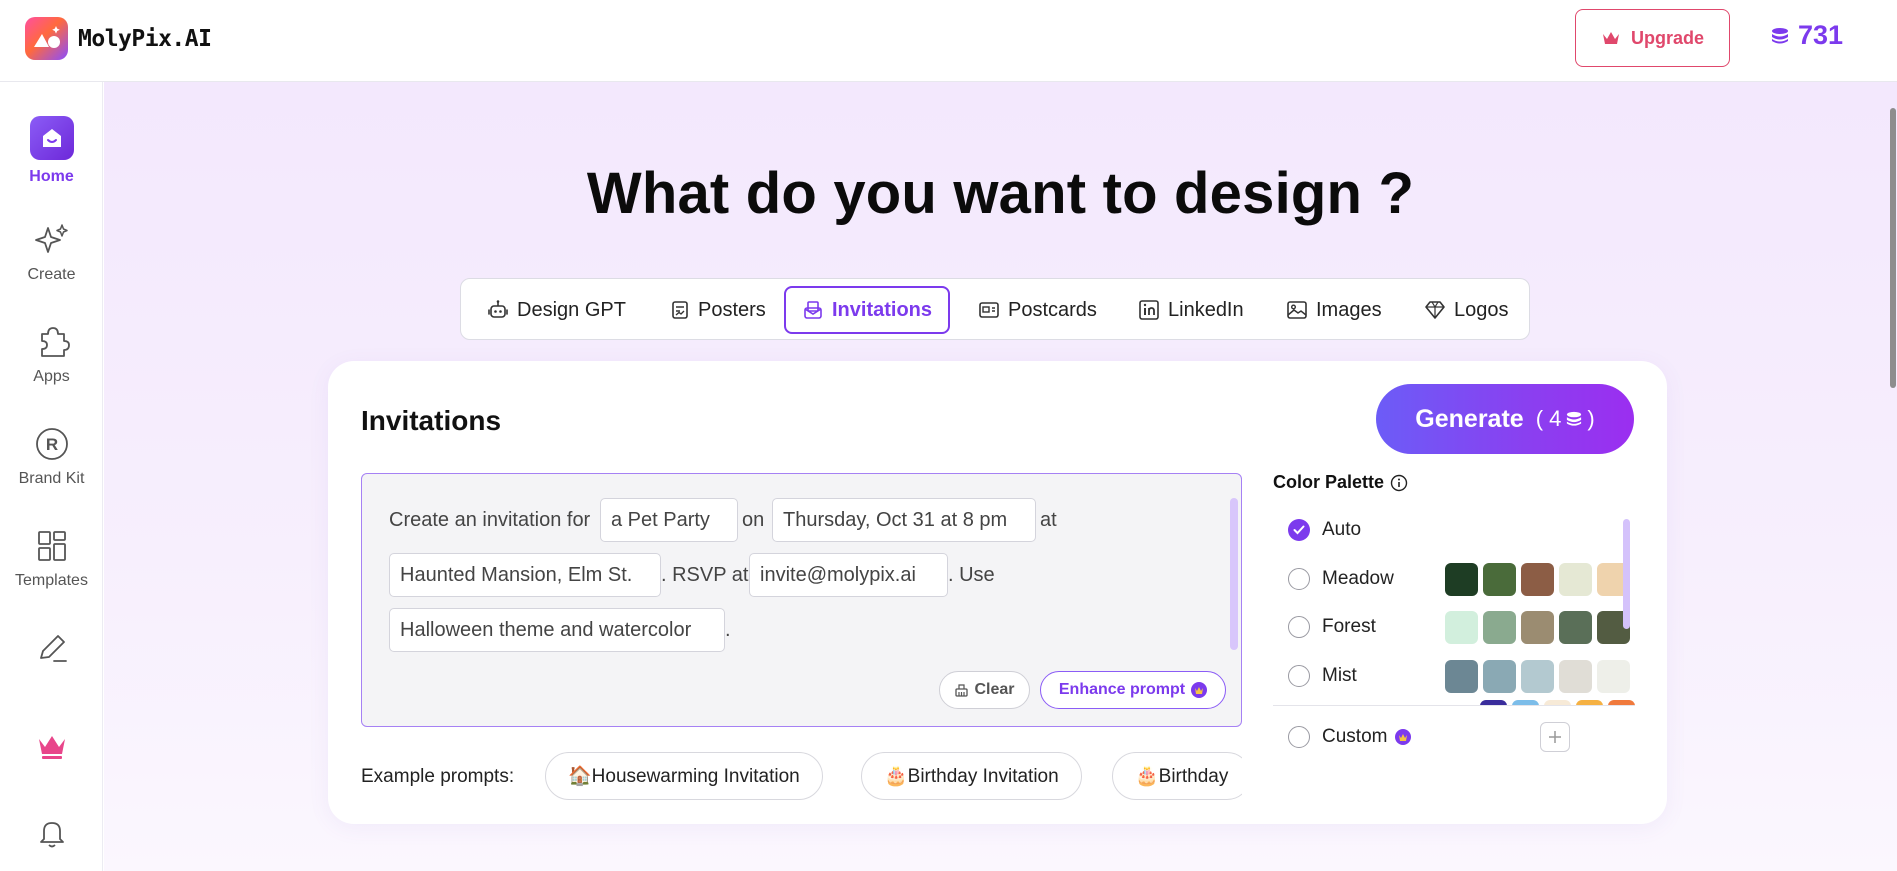  I want to click on app-logo: MolyPix.AI, so click(118, 38).